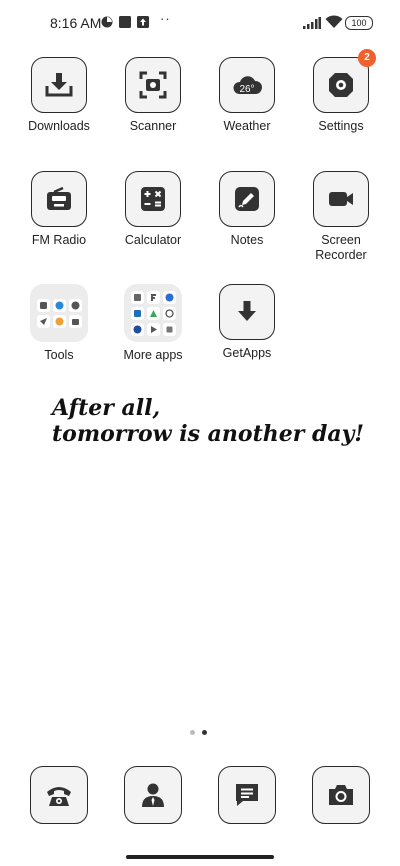  Describe the element at coordinates (200, 857) in the screenshot. I see `home-indicator` at that location.